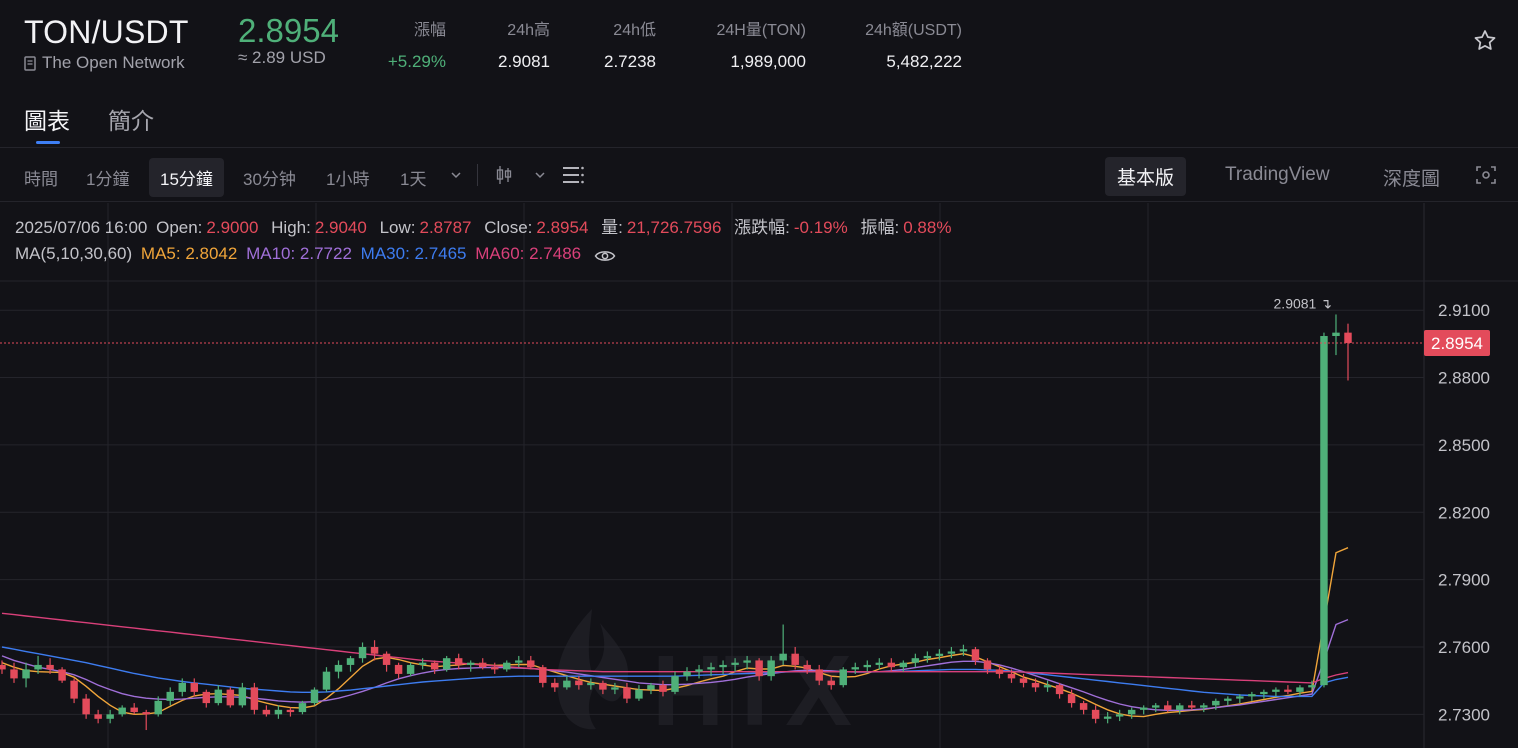 This screenshot has width=1518, height=748. What do you see at coordinates (282, 57) in the screenshot?
I see `price-usd: ≈ 2.89 USD` at bounding box center [282, 57].